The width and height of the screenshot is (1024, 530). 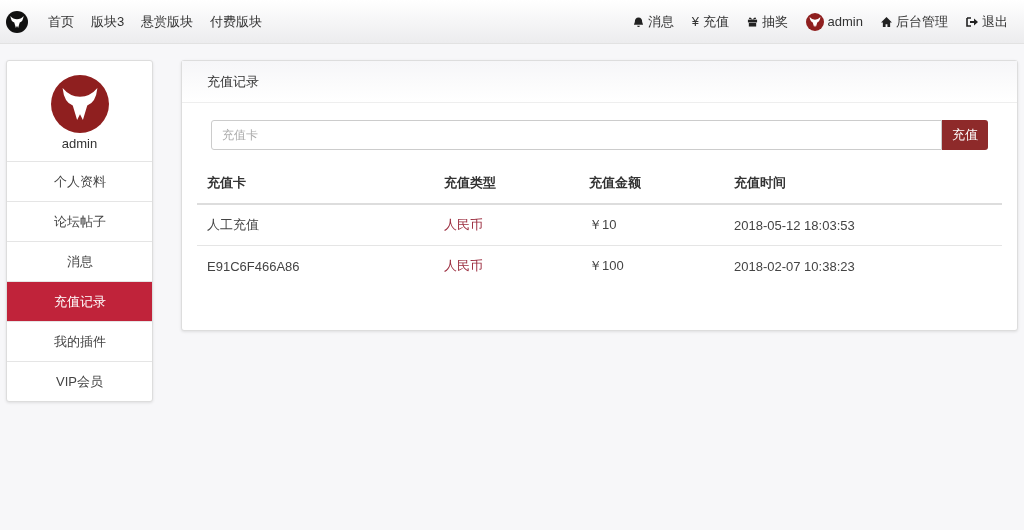 What do you see at coordinates (61, 21) in the screenshot?
I see `nav-link: 首页` at bounding box center [61, 21].